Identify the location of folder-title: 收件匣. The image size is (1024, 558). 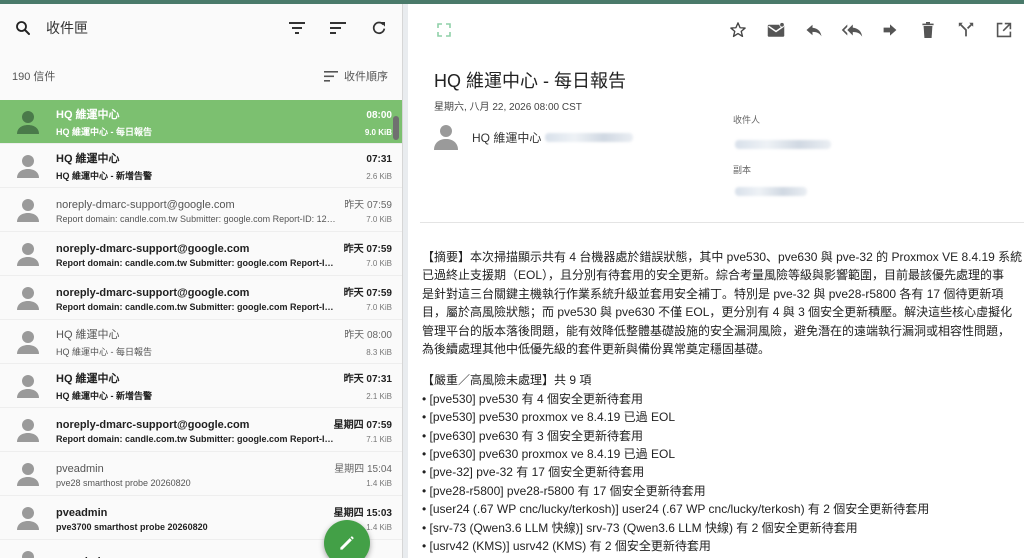
(67, 28).